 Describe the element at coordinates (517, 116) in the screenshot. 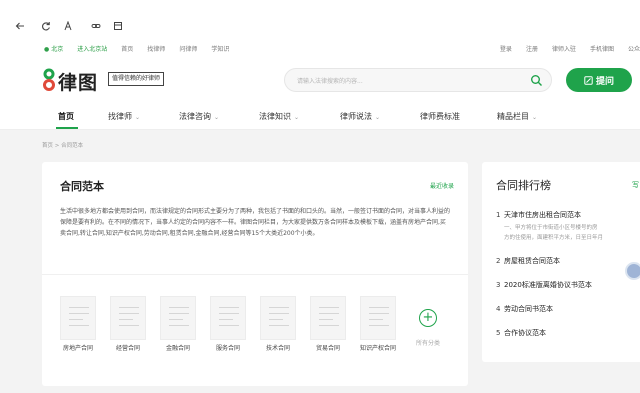

I see `nav-premium: 精品栏目 ⌄` at that location.